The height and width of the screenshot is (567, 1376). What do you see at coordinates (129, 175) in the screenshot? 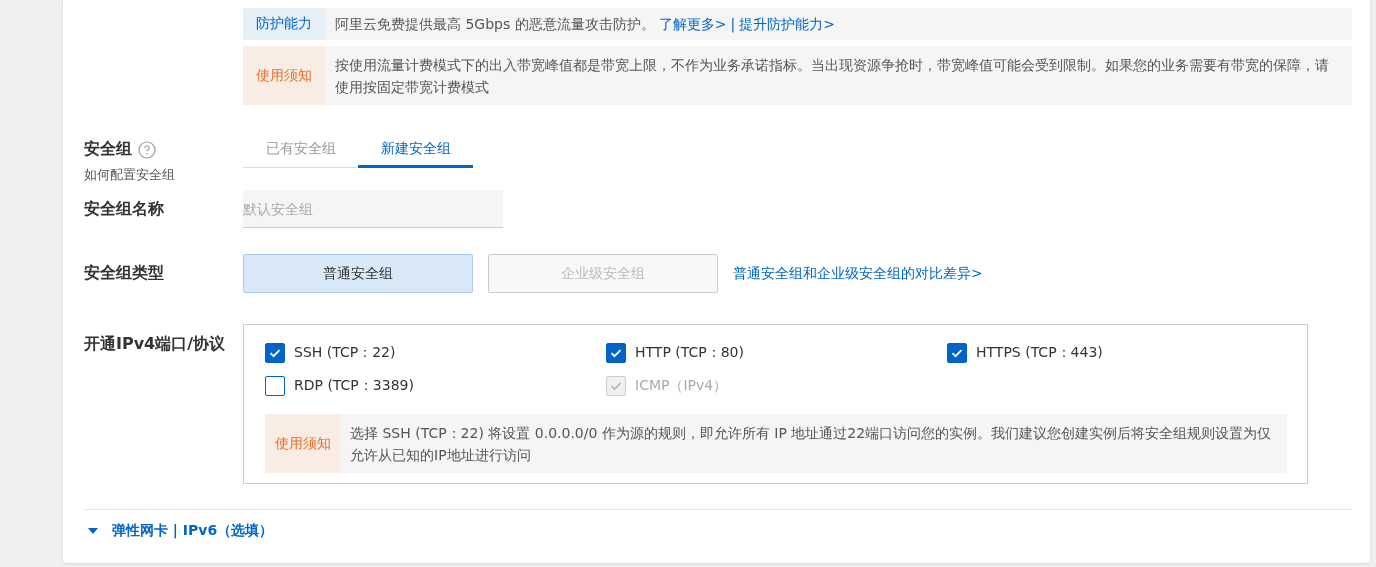
I see `help-link: 如何配置安全组` at bounding box center [129, 175].